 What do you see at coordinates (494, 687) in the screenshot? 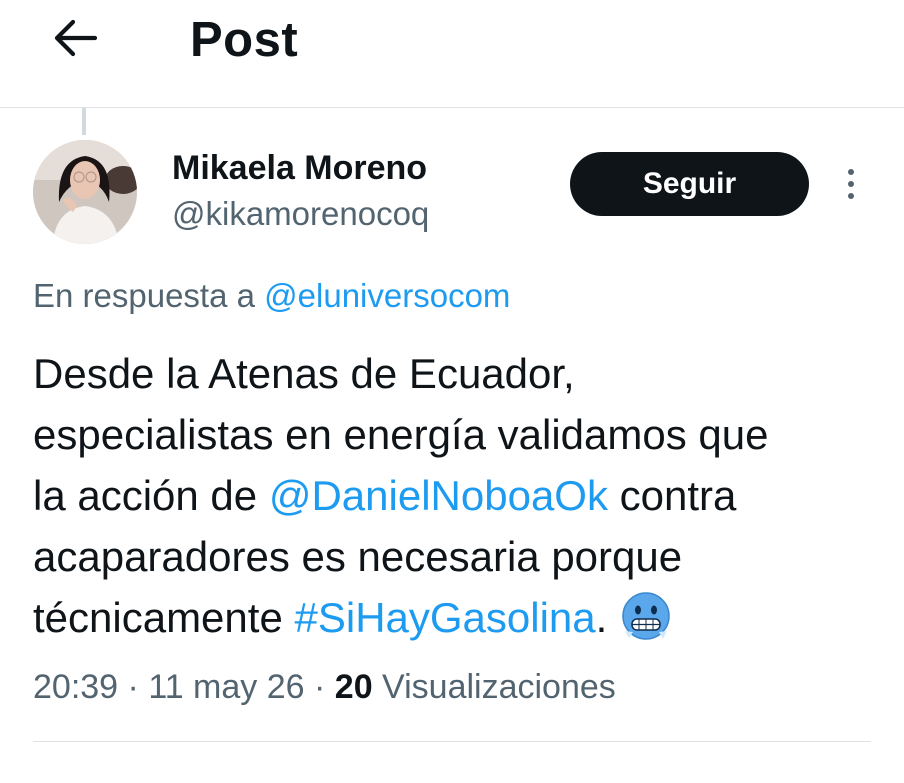
I see `views-label: Visualizaciones` at bounding box center [494, 687].